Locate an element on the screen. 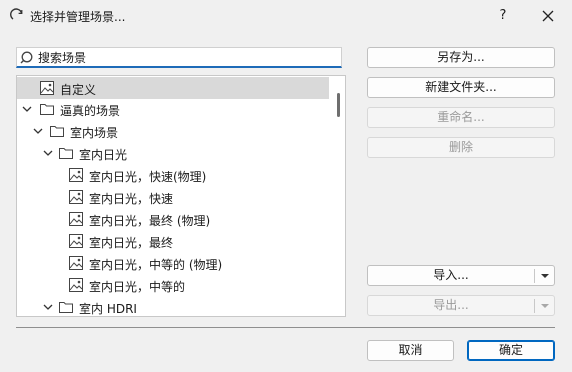 This screenshot has height=372, width=572. tree-item-scene: 室内日光，最终 (物理) is located at coordinates (173, 219).